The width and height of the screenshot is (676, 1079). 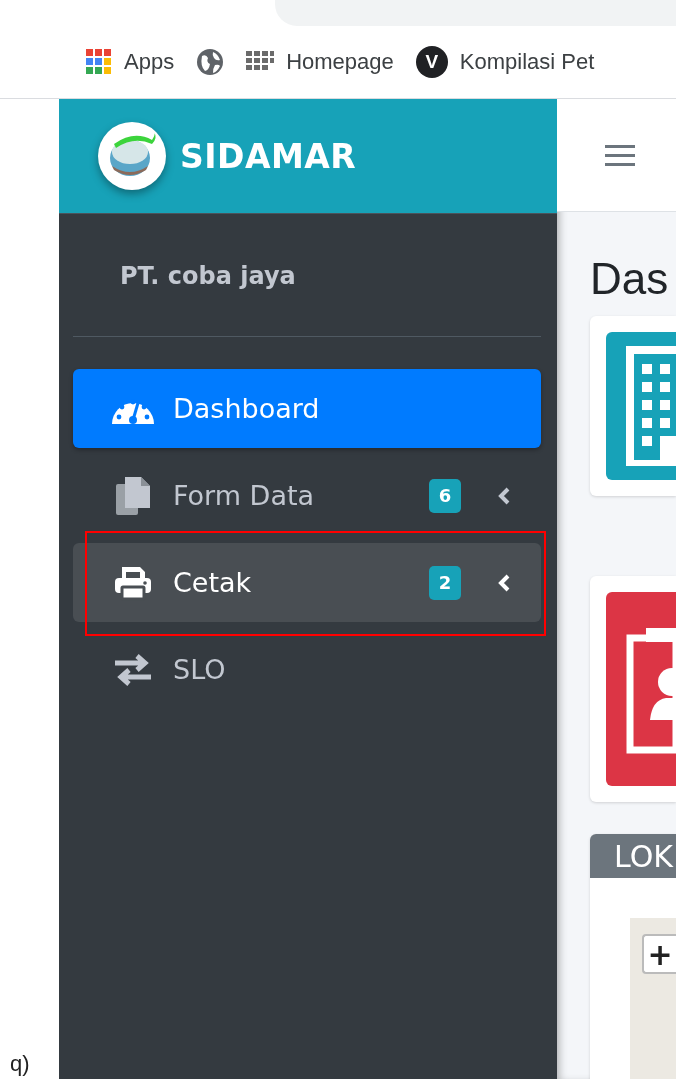 I want to click on grid-icon, so click(x=260, y=62).